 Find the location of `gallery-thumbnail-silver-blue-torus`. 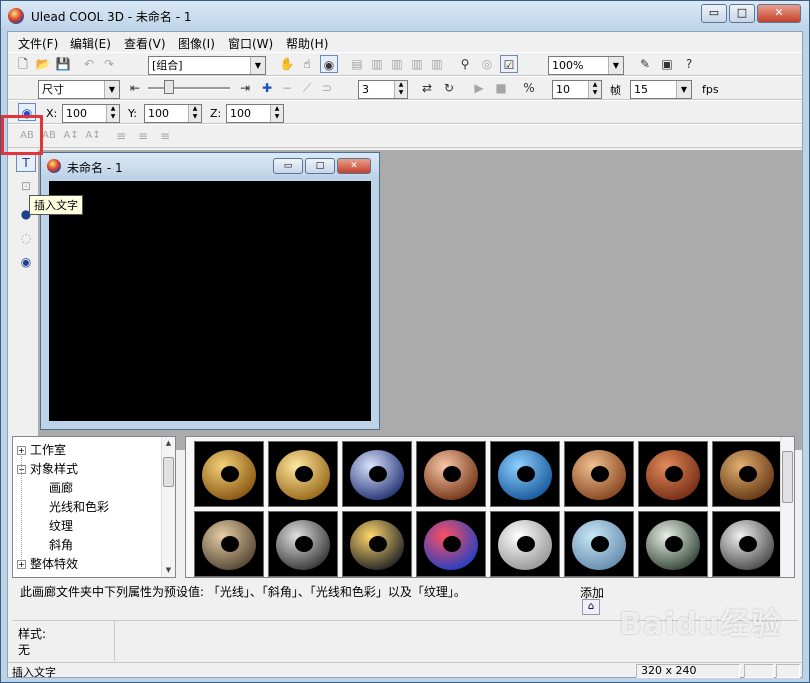

gallery-thumbnail-silver-blue-torus is located at coordinates (377, 474).